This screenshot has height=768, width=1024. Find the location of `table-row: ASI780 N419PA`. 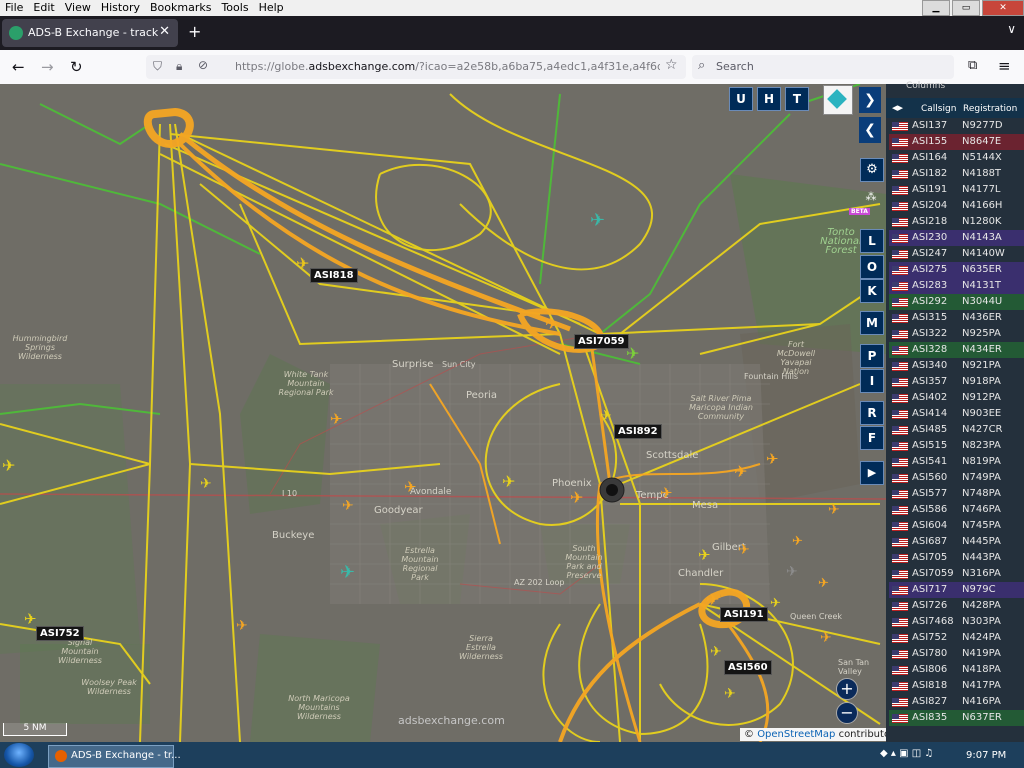

table-row: ASI780 N419PA is located at coordinates (956, 654).